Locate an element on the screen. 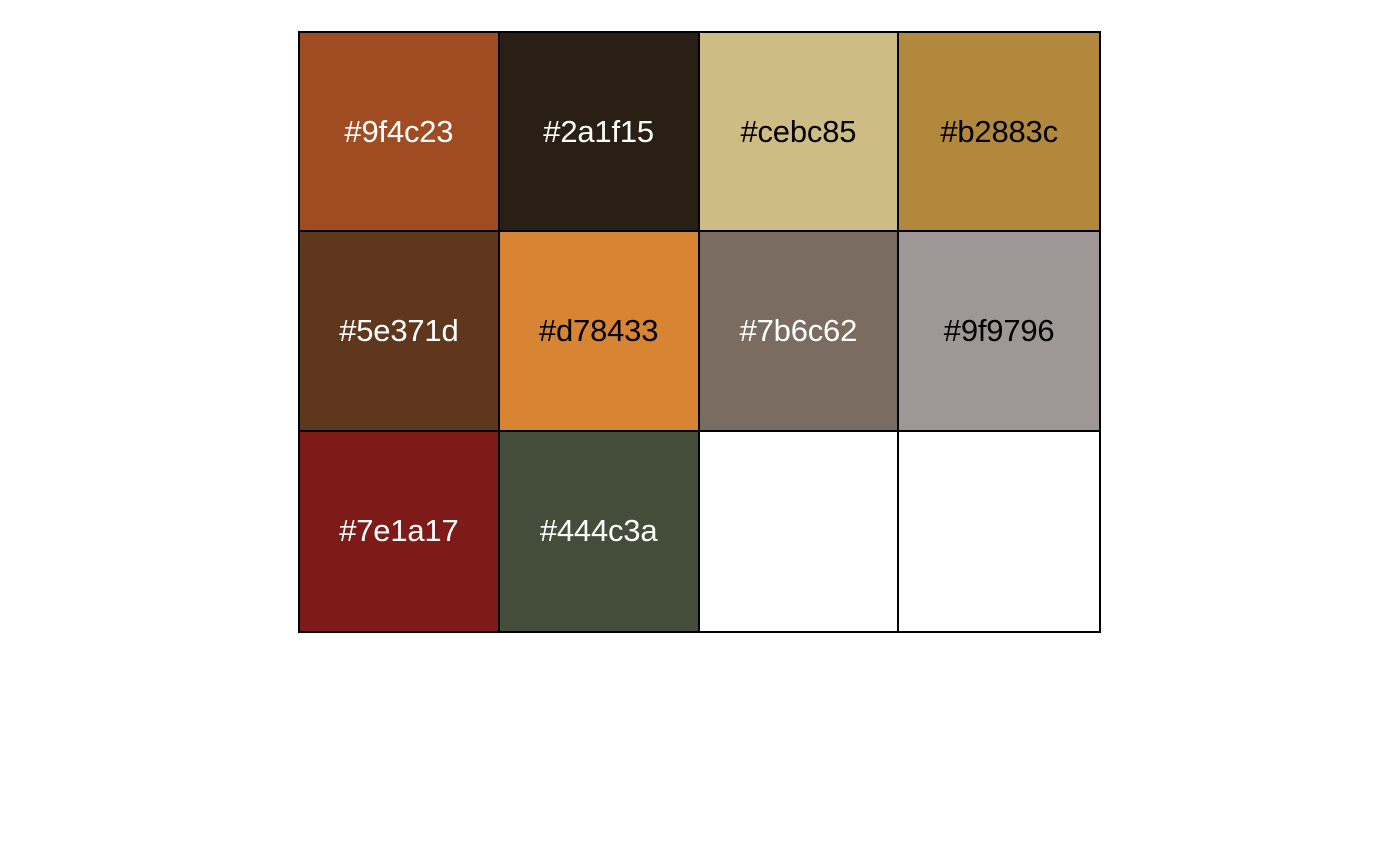  swatch-hex-label: #9f4c23 is located at coordinates (399, 131).